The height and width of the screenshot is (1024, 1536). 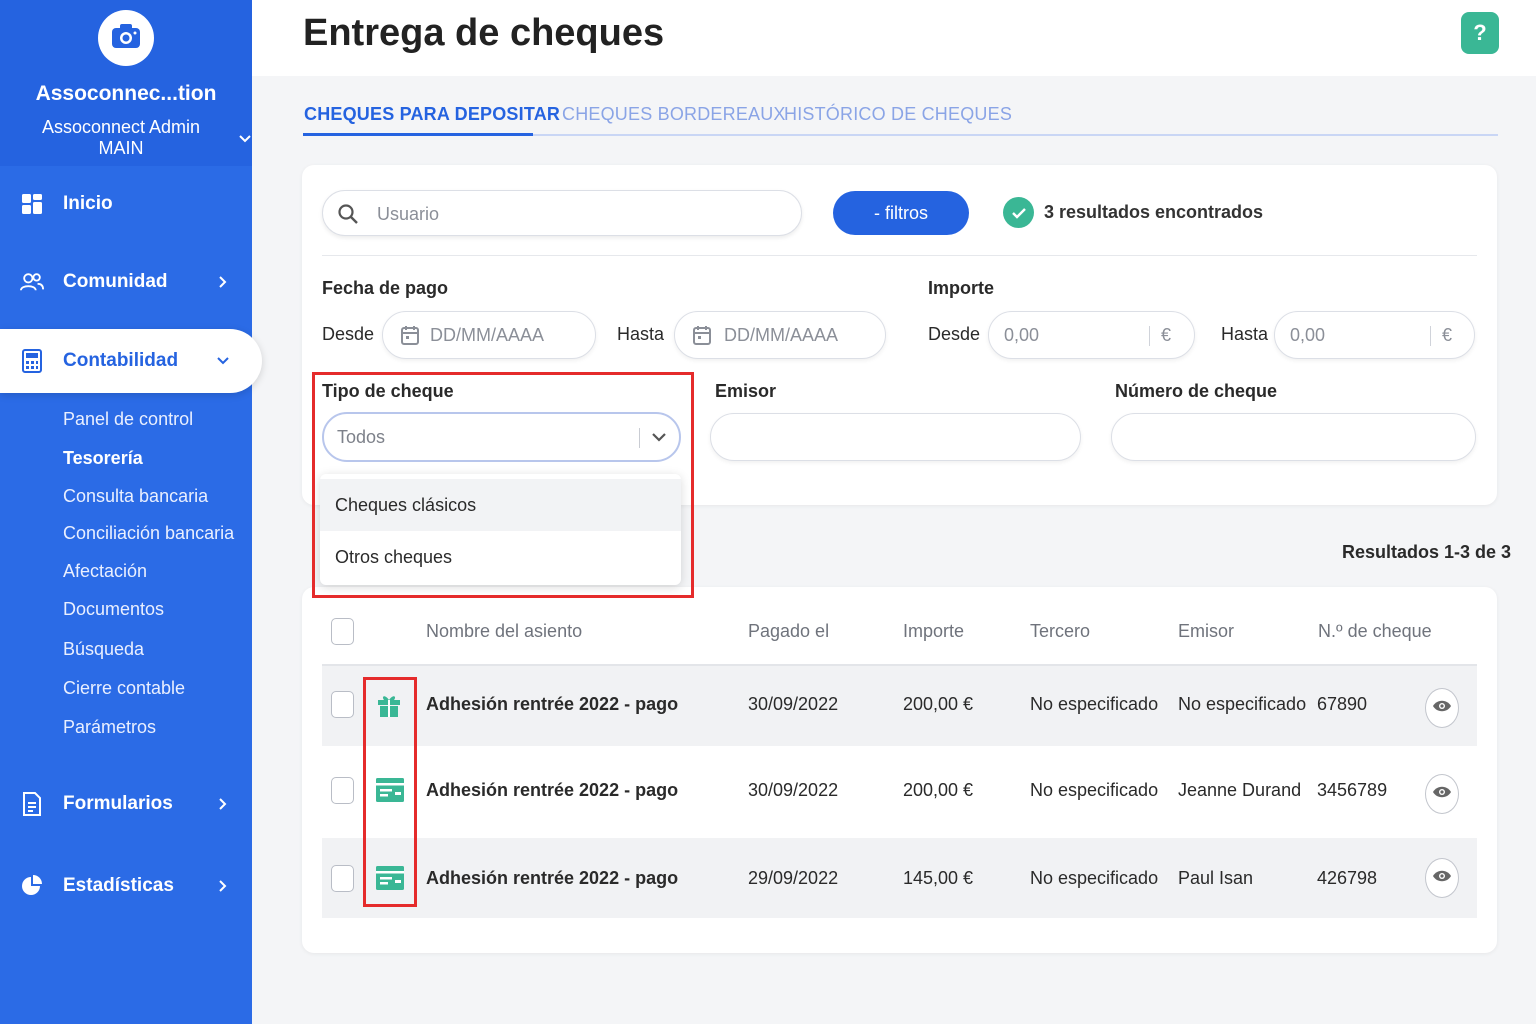 I want to click on row-amount: 145,00 €, so click(x=938, y=878).